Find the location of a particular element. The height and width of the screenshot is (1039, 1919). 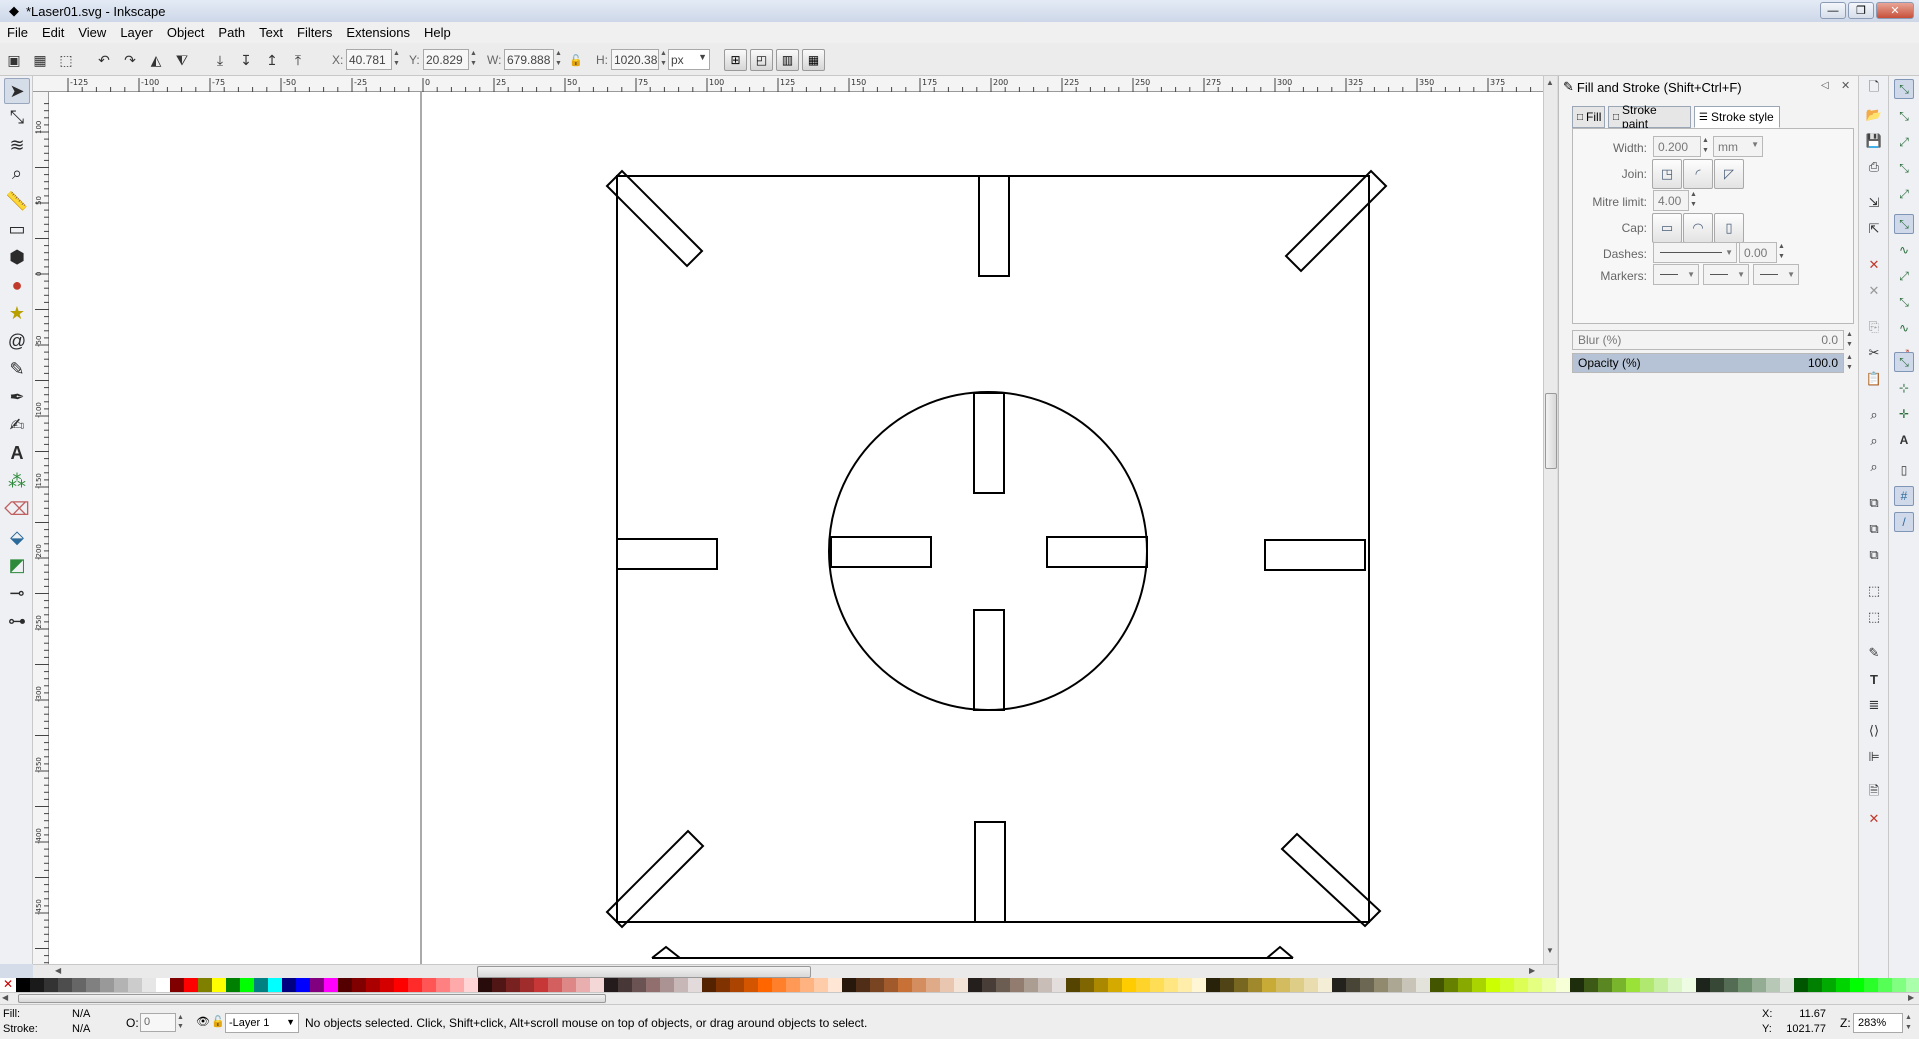

snap-bbox-icon: ⤡ is located at coordinates (1904, 116).